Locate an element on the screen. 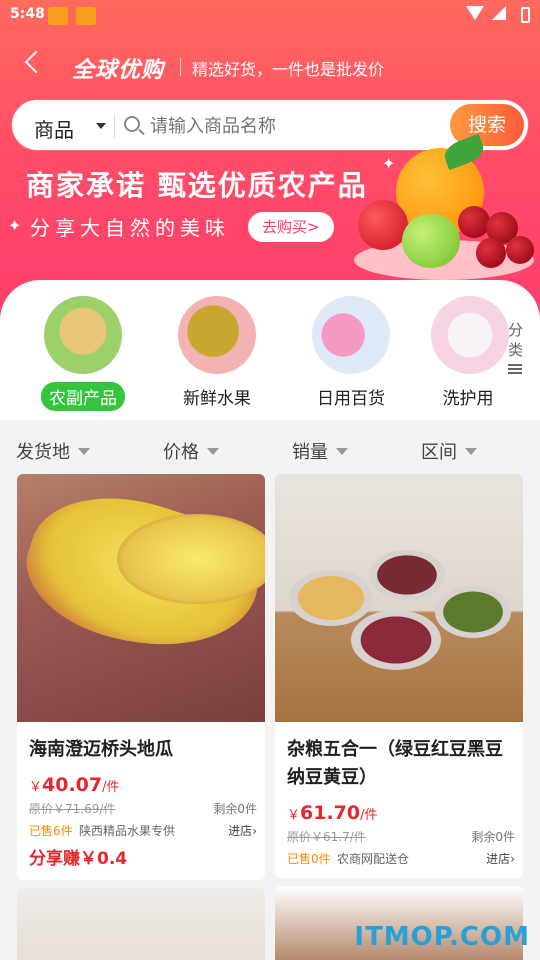  menu-icon is located at coordinates (515, 365).